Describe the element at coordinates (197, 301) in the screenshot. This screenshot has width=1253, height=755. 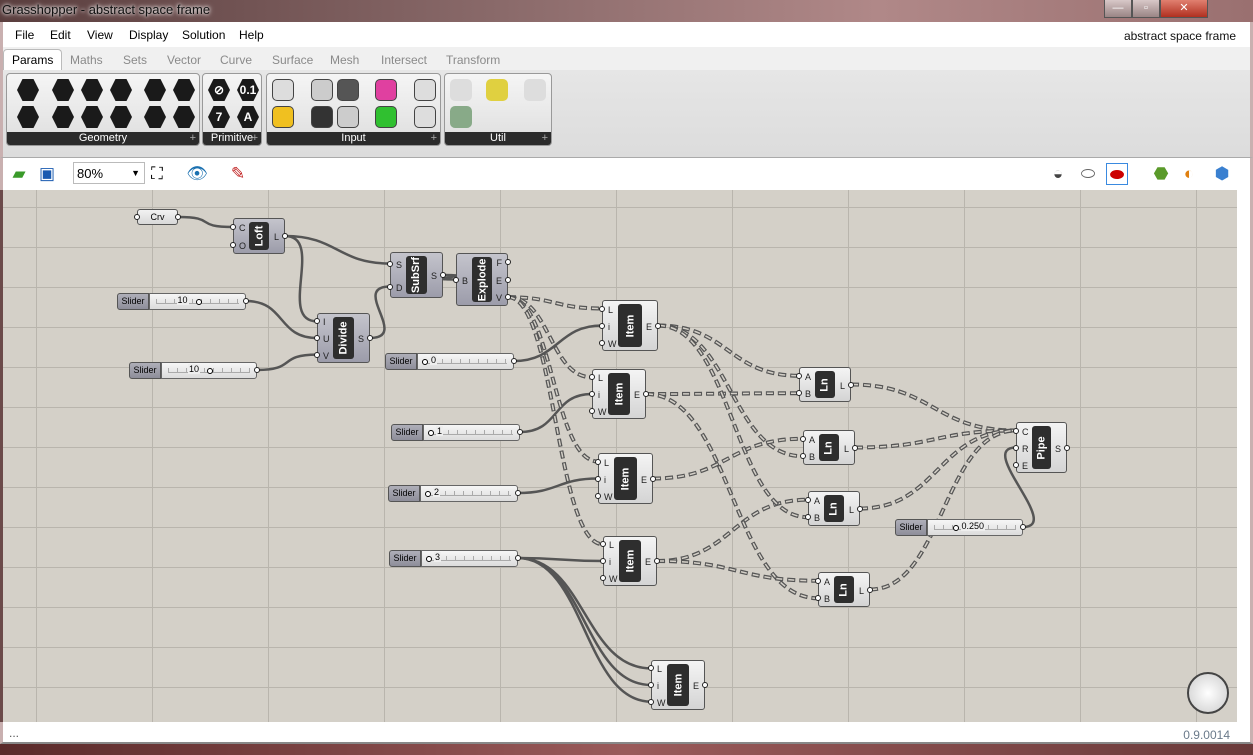
I see `slider-track: 10` at that location.